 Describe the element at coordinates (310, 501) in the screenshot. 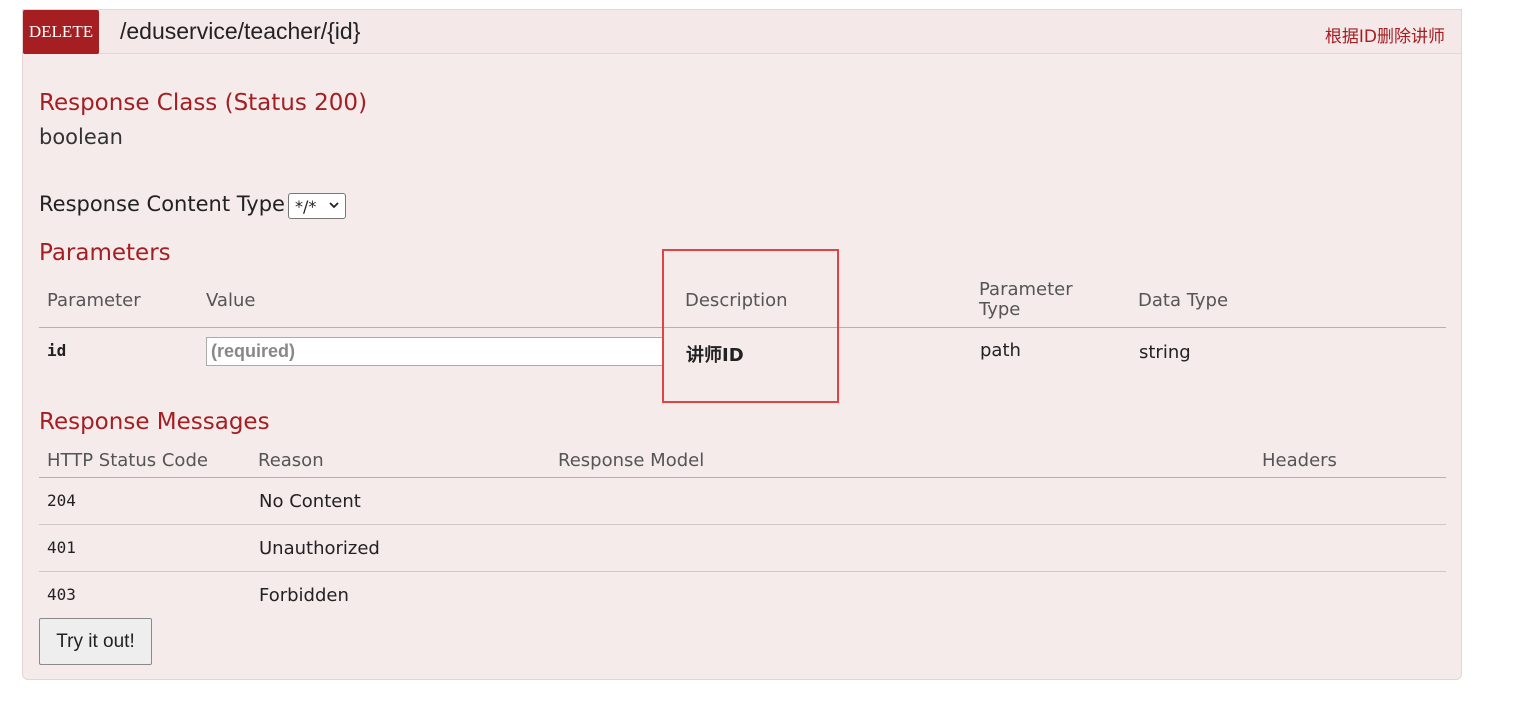

I see `resp-reason: No Content` at that location.